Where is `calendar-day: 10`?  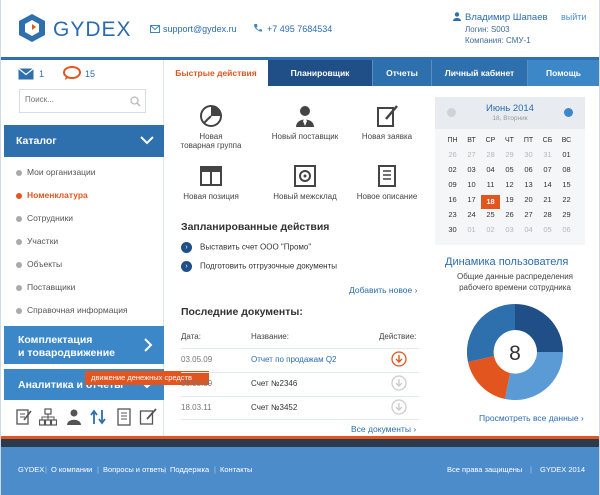 calendar-day: 10 is located at coordinates (471, 184).